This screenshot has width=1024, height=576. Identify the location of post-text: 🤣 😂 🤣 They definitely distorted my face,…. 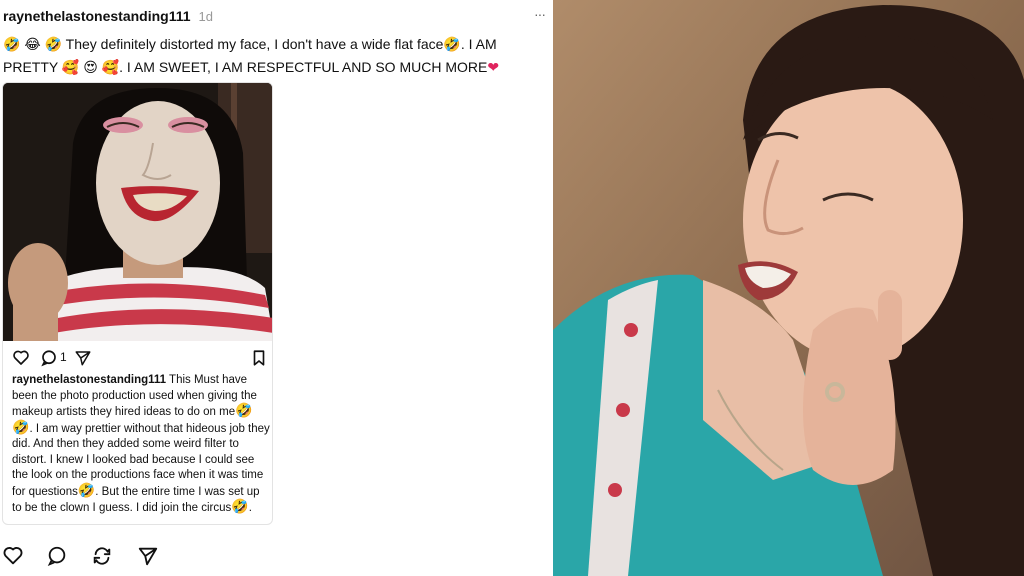
(277, 56).